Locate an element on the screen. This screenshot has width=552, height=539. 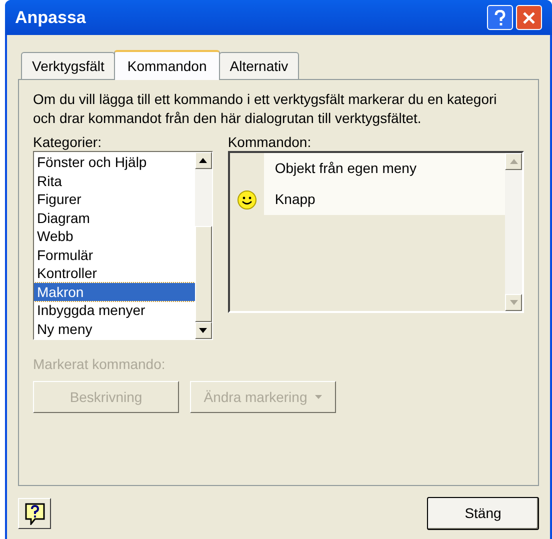
close-dialog-button: Stäng is located at coordinates (483, 513).